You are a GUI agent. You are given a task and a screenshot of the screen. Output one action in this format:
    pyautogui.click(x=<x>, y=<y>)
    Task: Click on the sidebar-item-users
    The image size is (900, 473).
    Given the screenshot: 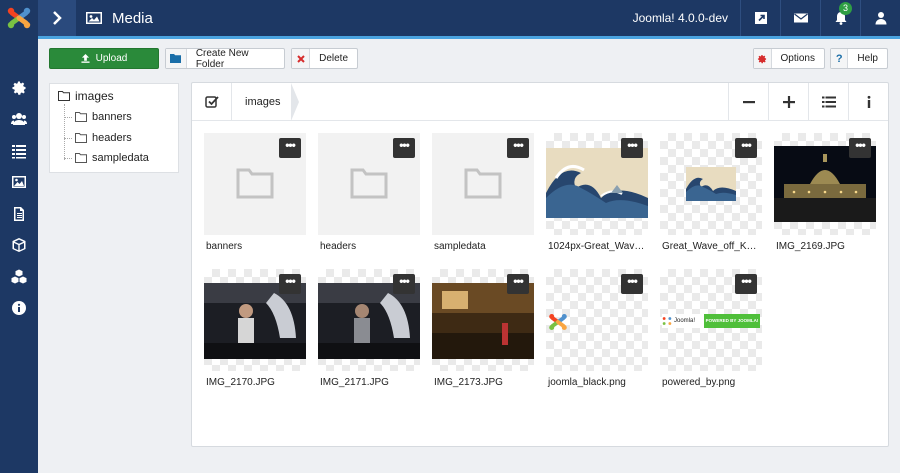 What is the action you would take?
    pyautogui.click(x=19, y=120)
    